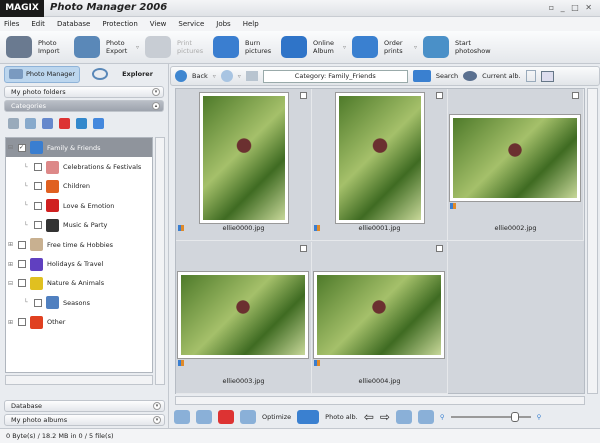 This screenshot has width=600, height=443. What do you see at coordinates (79, 205) in the screenshot?
I see `tree-item: └ Love & Emotion` at bounding box center [79, 205].